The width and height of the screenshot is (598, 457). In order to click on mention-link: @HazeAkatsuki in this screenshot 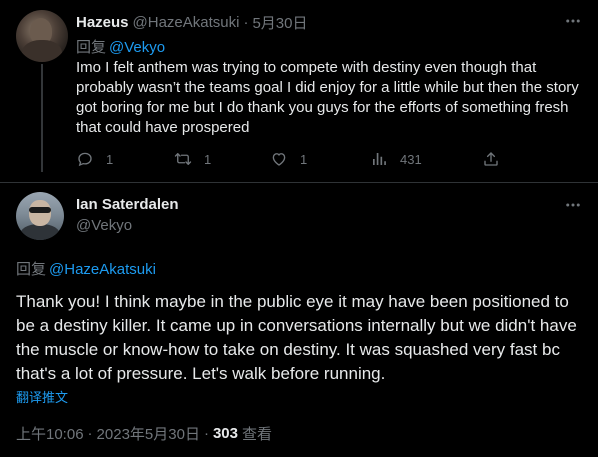, I will do `click(102, 269)`.